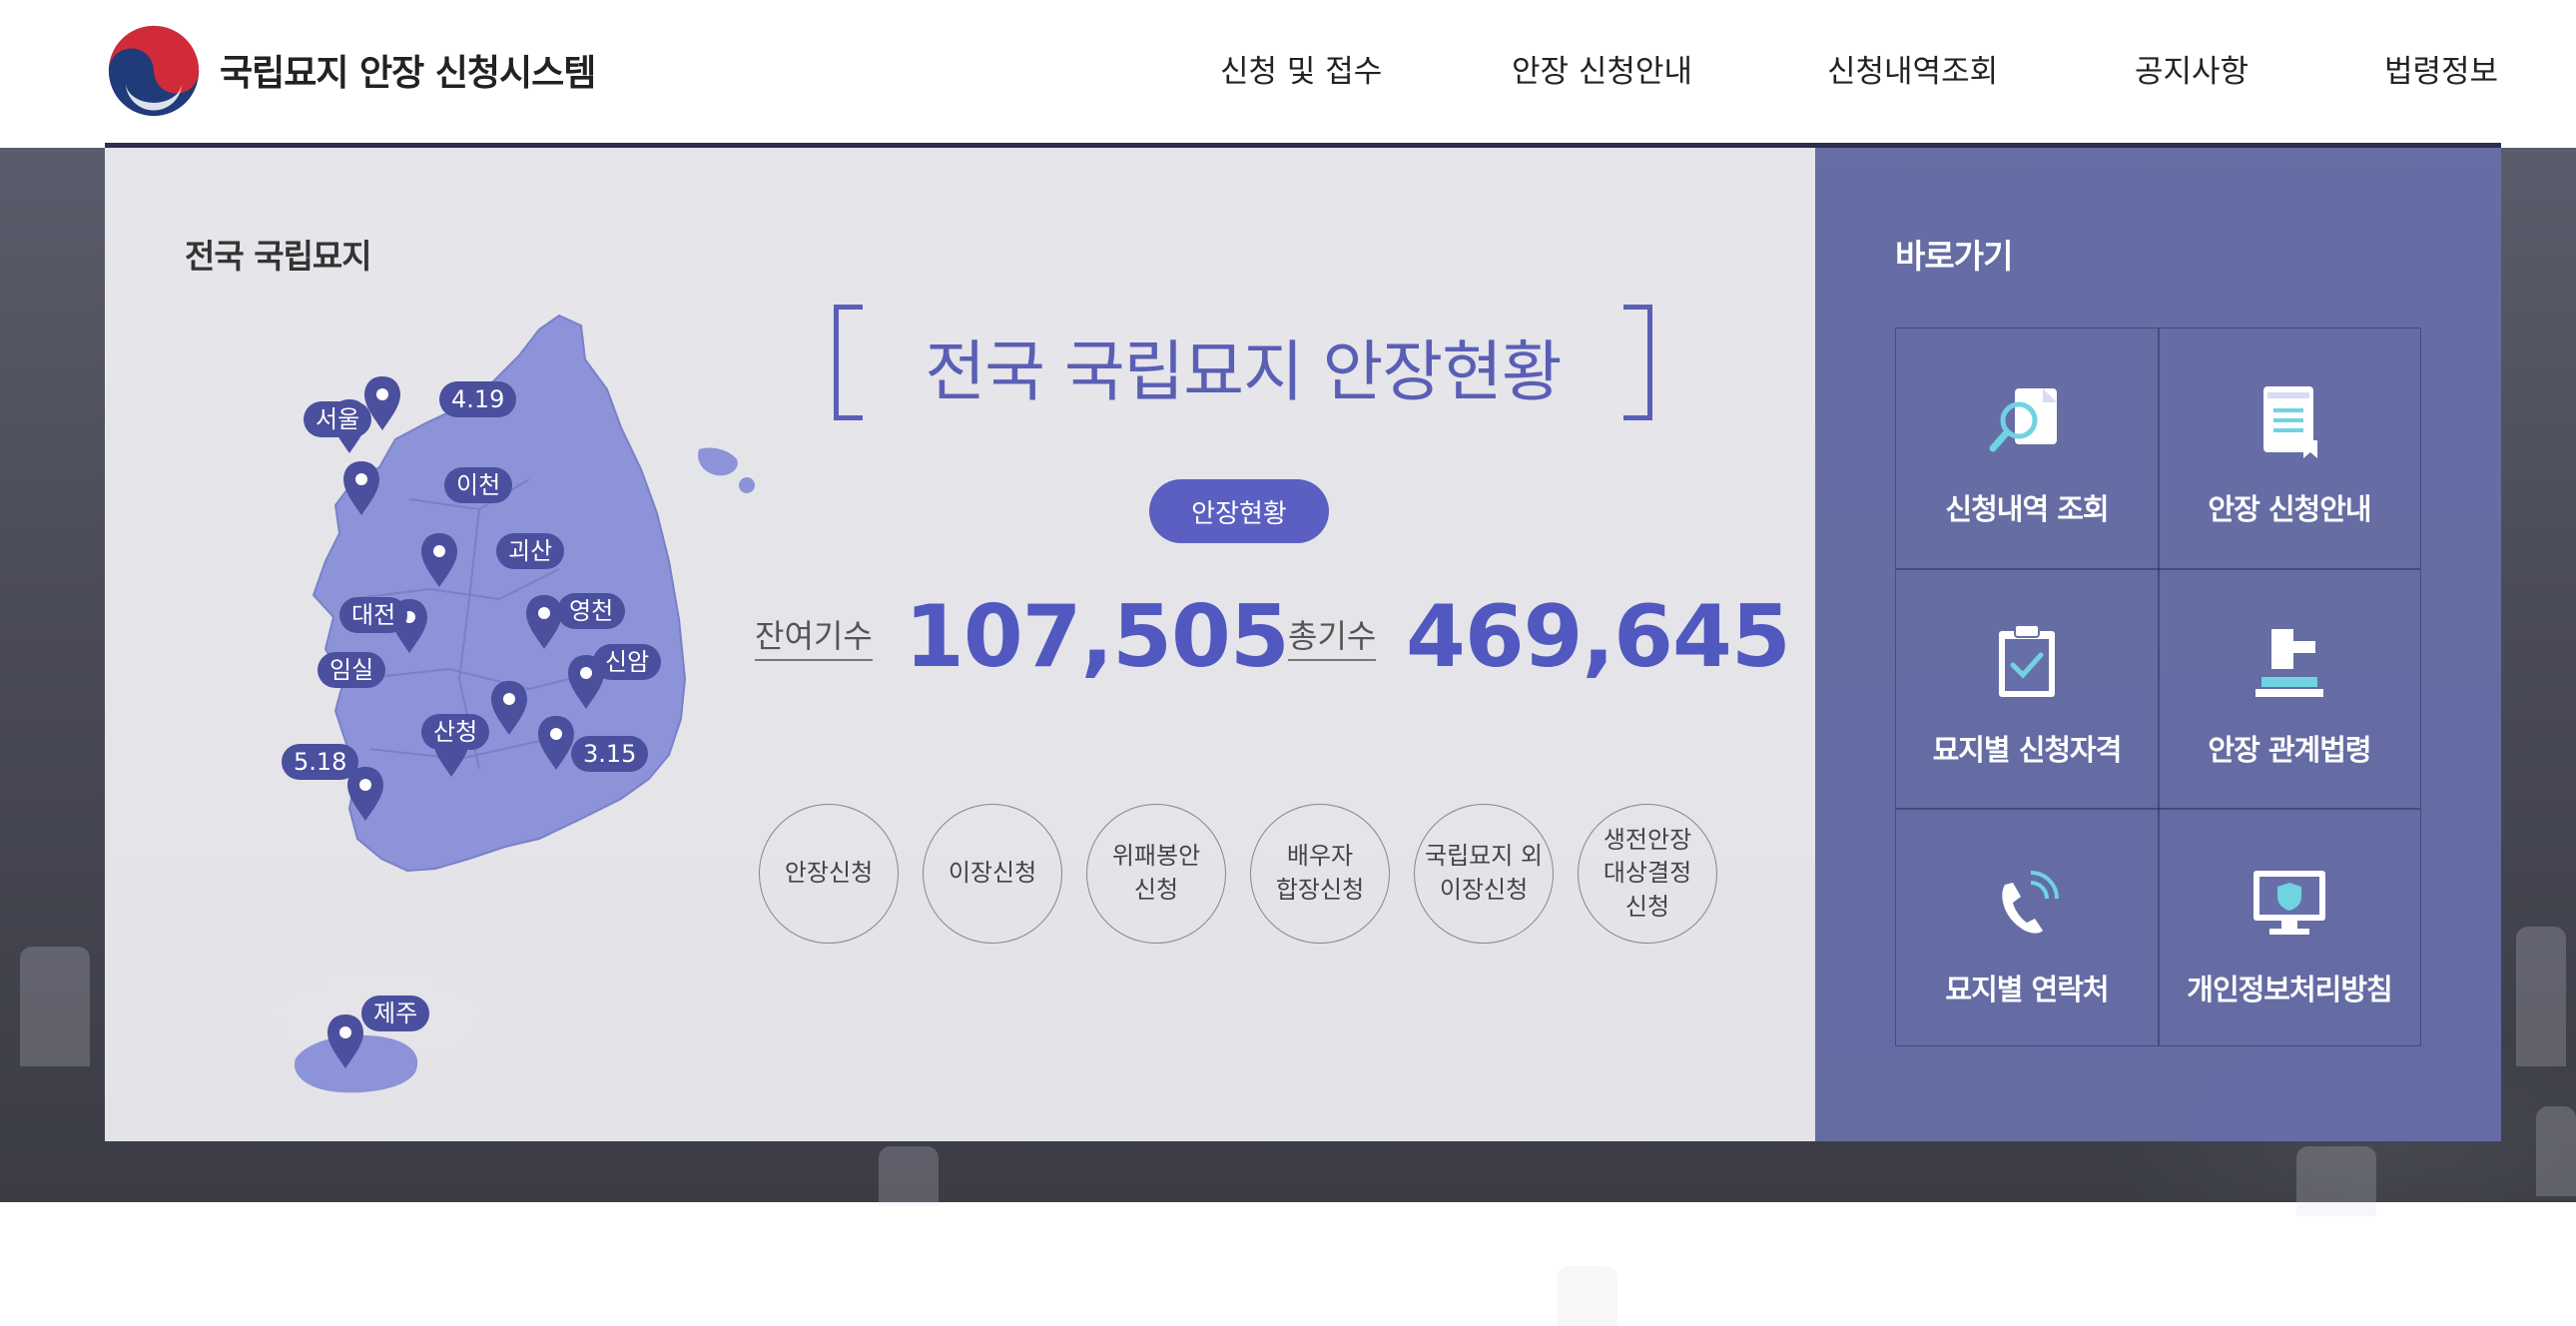 The image size is (2576, 1326). I want to click on nav-item-law: 법령정보, so click(2441, 68).